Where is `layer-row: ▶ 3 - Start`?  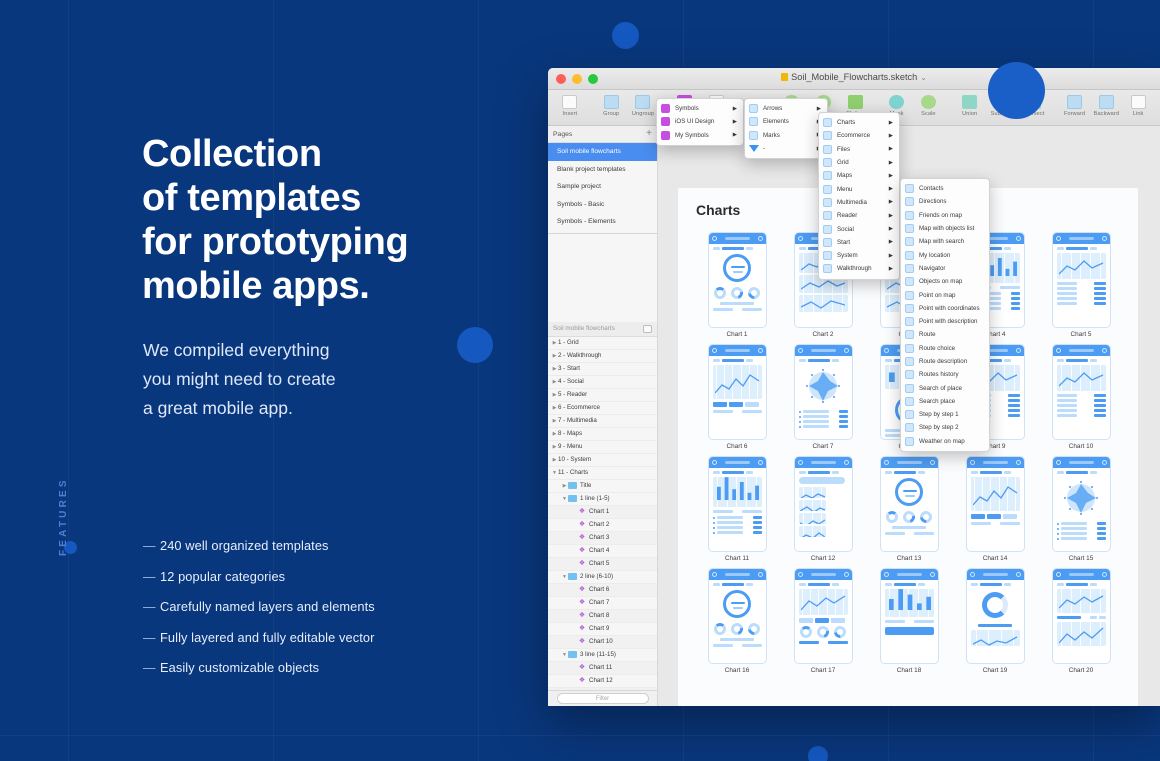
layer-row: ▶ 3 - Start is located at coordinates (602, 369).